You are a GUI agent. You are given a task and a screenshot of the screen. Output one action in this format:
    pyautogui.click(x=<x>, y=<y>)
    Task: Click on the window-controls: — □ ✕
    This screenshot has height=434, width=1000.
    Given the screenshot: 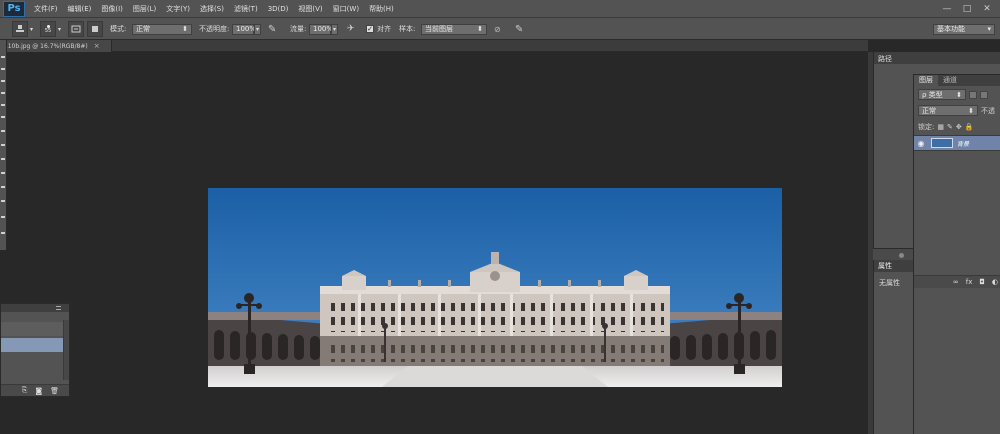 What is the action you would take?
    pyautogui.click(x=967, y=9)
    